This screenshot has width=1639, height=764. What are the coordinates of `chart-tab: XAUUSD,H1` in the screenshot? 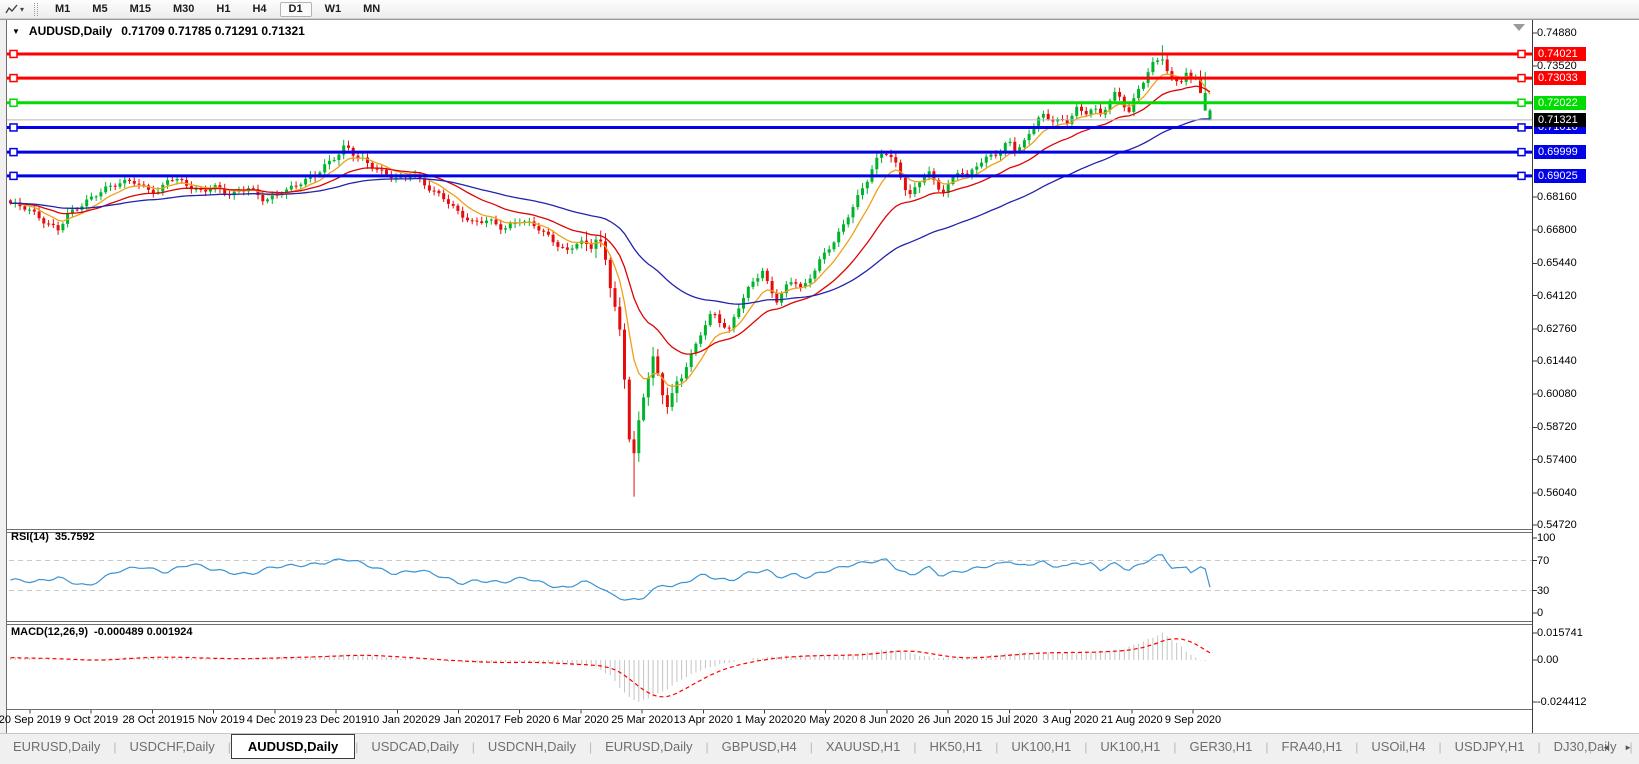 It's located at (863, 747).